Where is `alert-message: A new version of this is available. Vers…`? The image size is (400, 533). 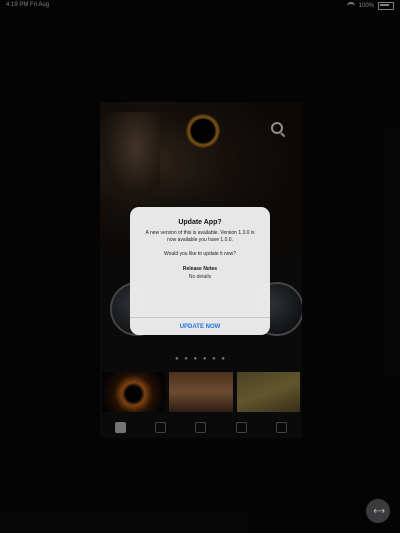
alert-message: A new version of this is available. Vers… is located at coordinates (200, 236).